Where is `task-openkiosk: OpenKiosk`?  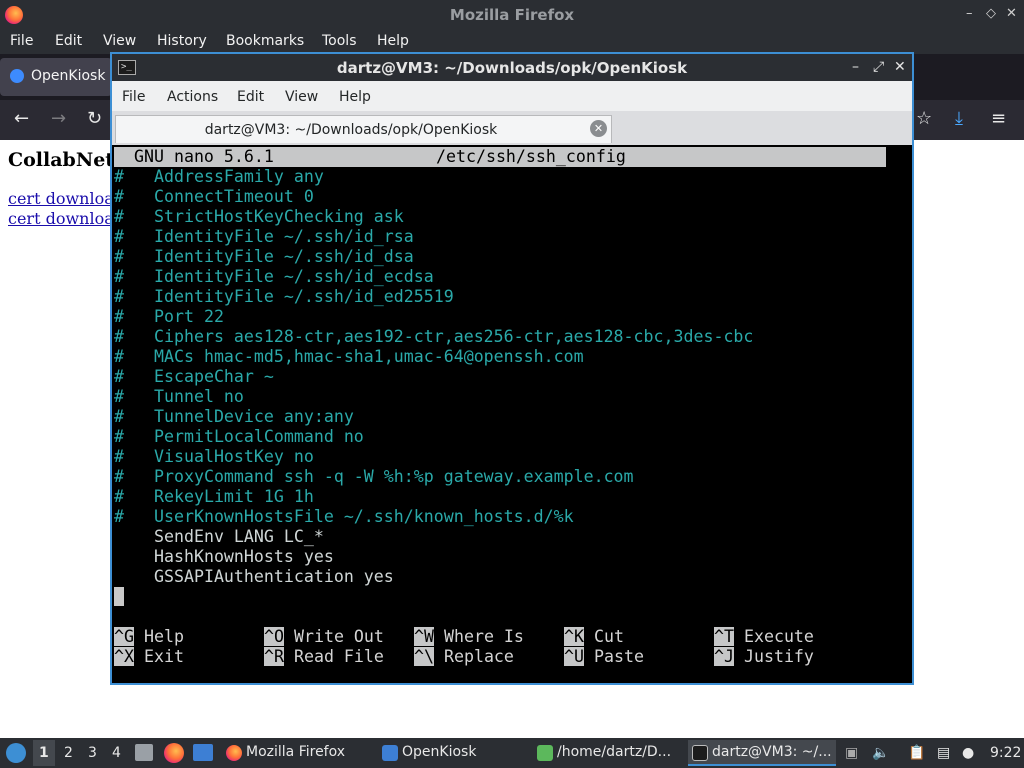
task-openkiosk: OpenKiosk is located at coordinates (453, 753).